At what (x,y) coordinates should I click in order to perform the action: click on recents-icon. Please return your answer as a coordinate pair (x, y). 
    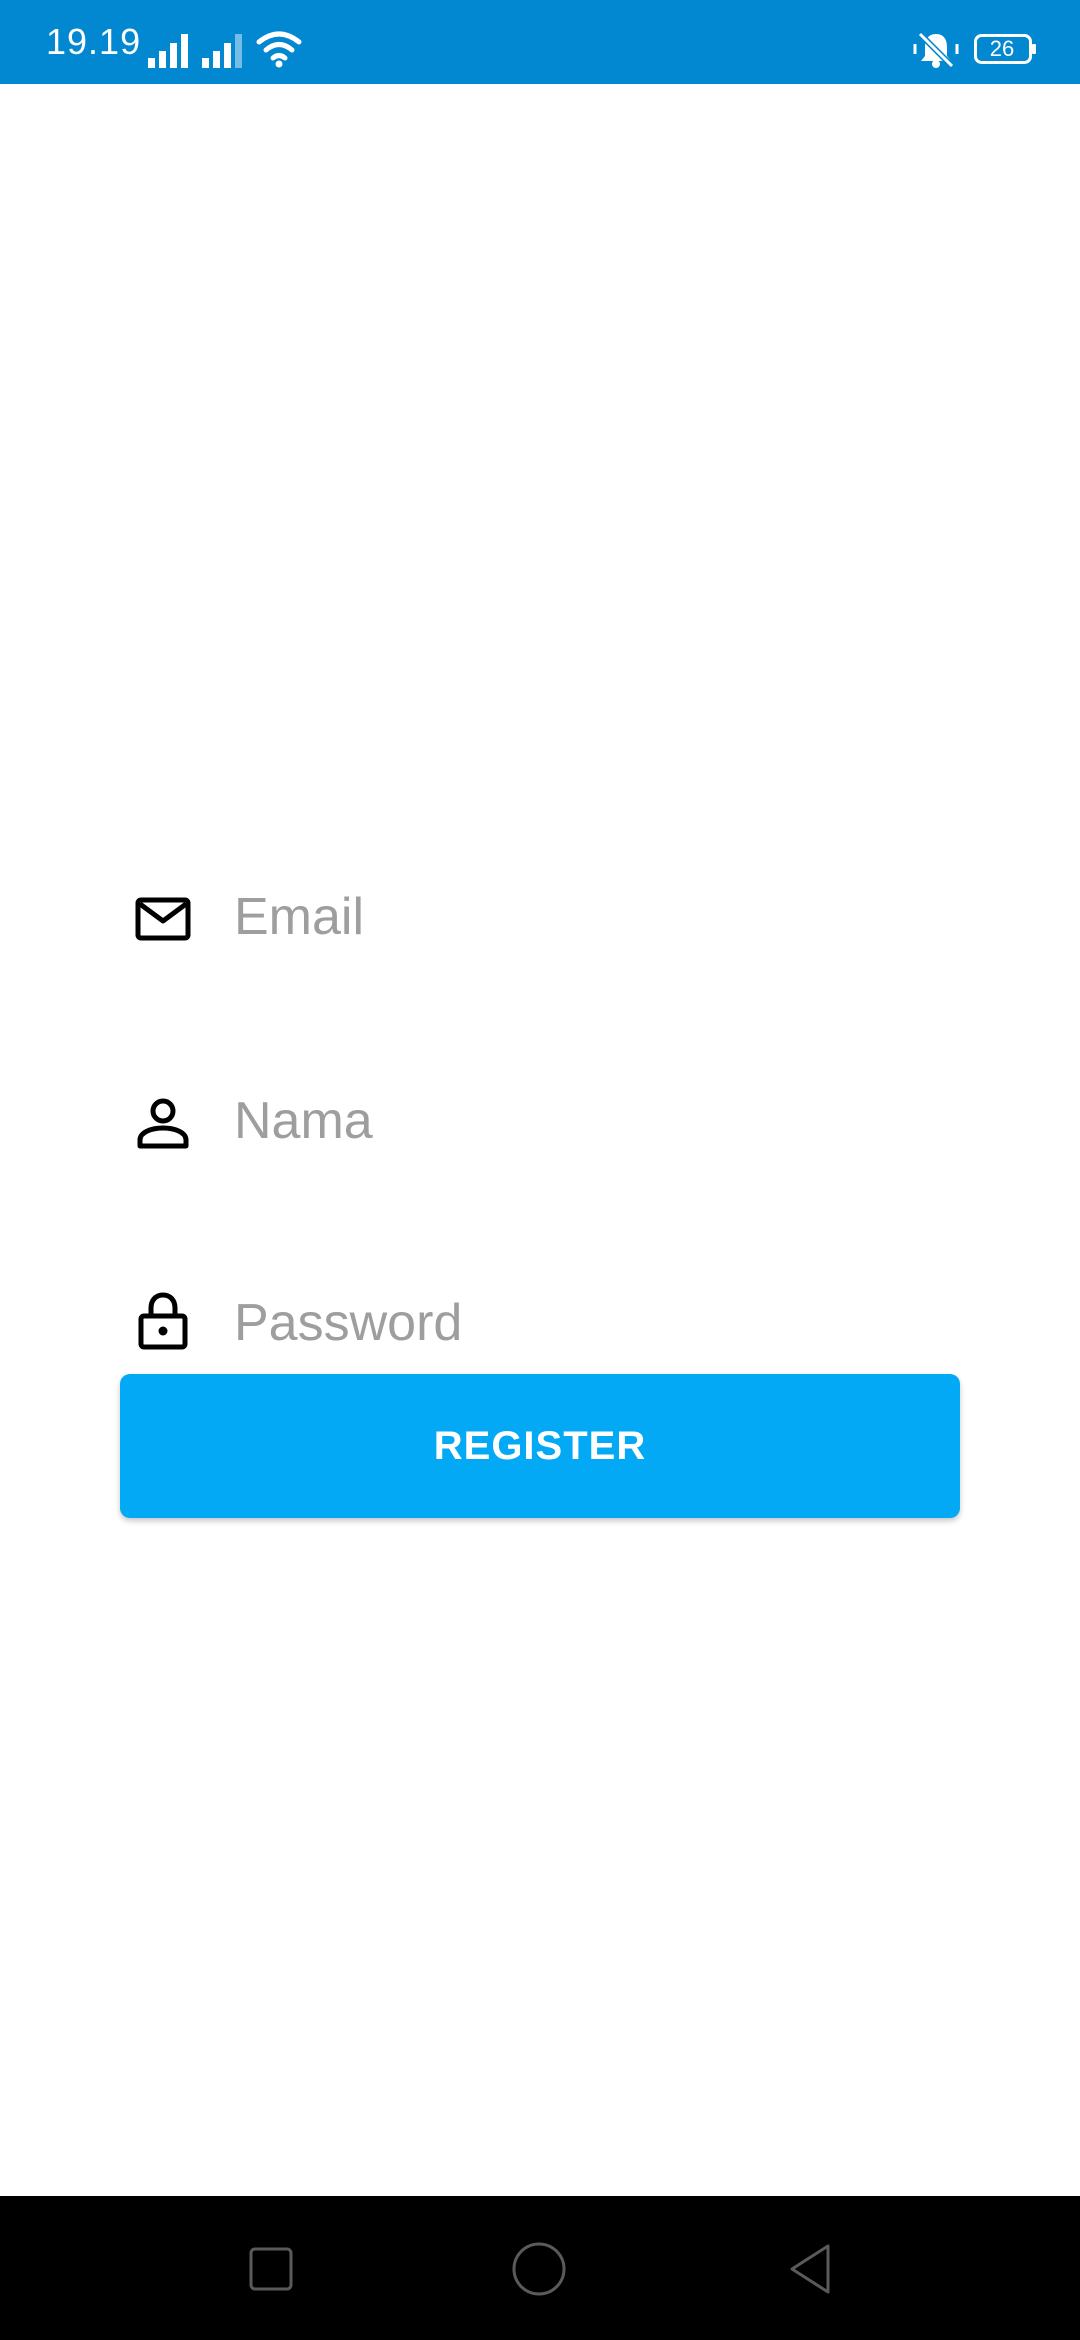
    Looking at the image, I should click on (271, 2269).